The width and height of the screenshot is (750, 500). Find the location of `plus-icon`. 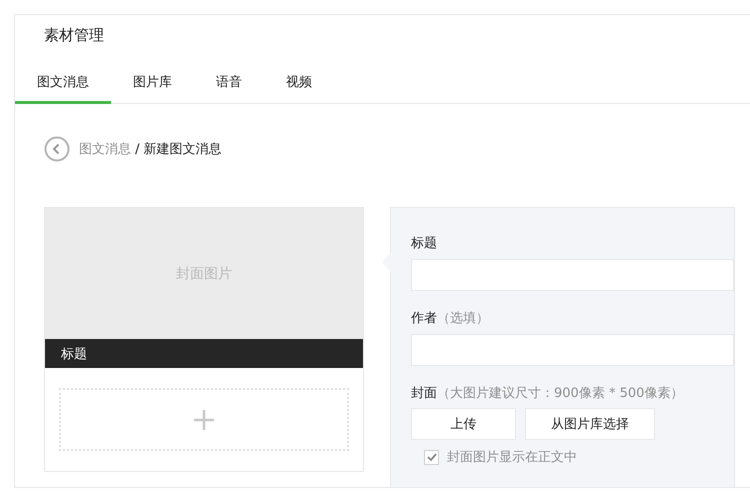

plus-icon is located at coordinates (204, 420).